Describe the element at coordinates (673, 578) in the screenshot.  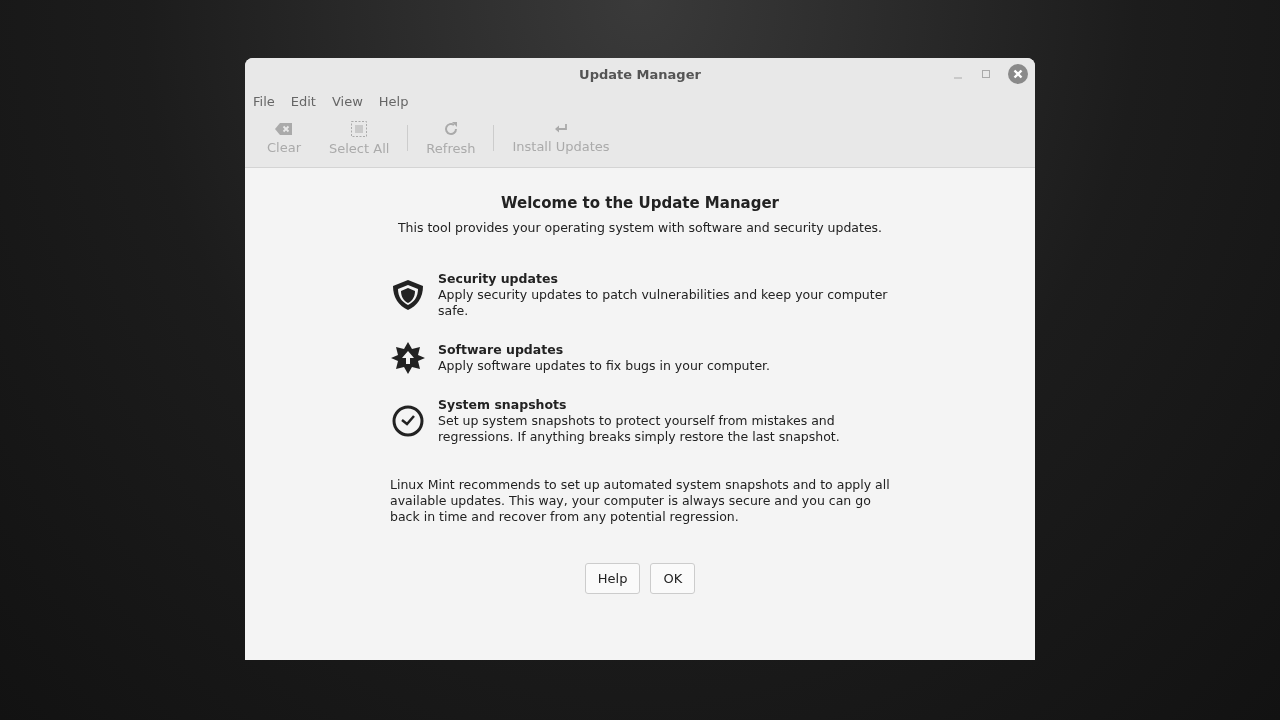
I see `dialog-button: OK` at that location.